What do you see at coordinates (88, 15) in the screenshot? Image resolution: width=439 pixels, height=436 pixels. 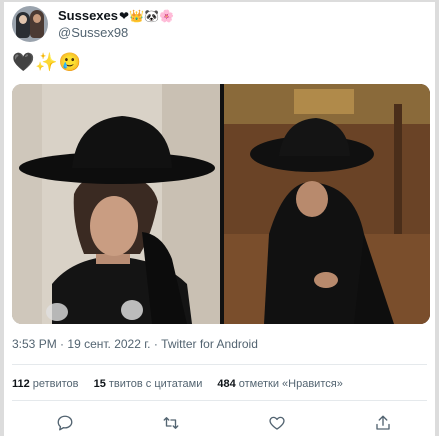 I see `display-name-text: Sussexes` at bounding box center [88, 15].